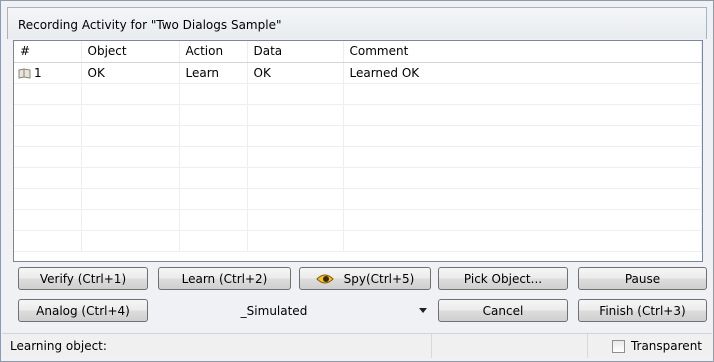 The height and width of the screenshot is (362, 714). What do you see at coordinates (618, 346) in the screenshot?
I see `transparent-checkbox` at bounding box center [618, 346].